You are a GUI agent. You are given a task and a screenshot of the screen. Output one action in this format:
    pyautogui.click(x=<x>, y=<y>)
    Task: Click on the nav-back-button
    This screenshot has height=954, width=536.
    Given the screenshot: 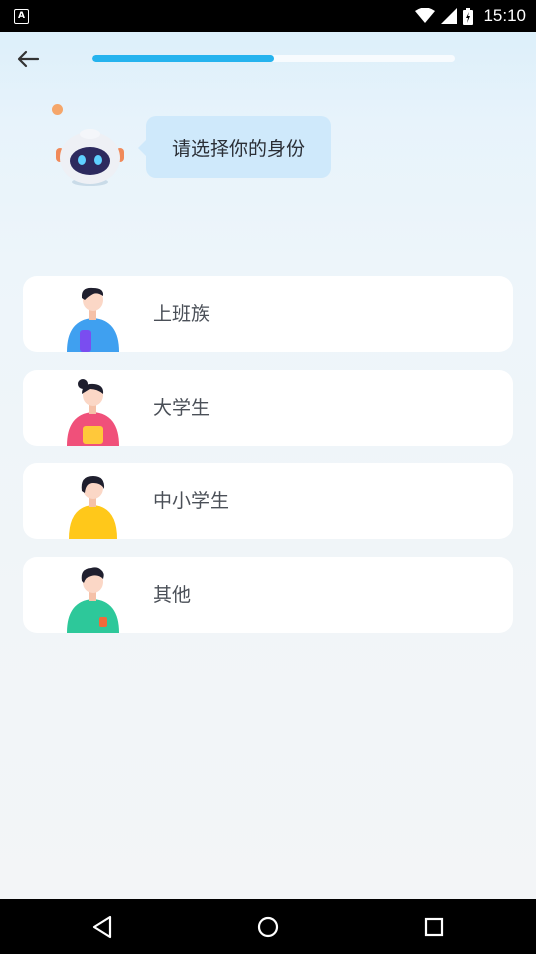 What is the action you would take?
    pyautogui.click(x=102, y=927)
    